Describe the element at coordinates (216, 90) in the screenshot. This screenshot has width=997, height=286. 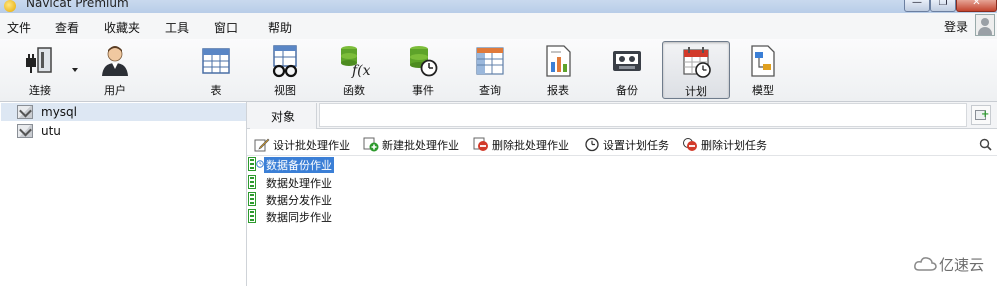
I see `toolbar-table-label: 表` at that location.